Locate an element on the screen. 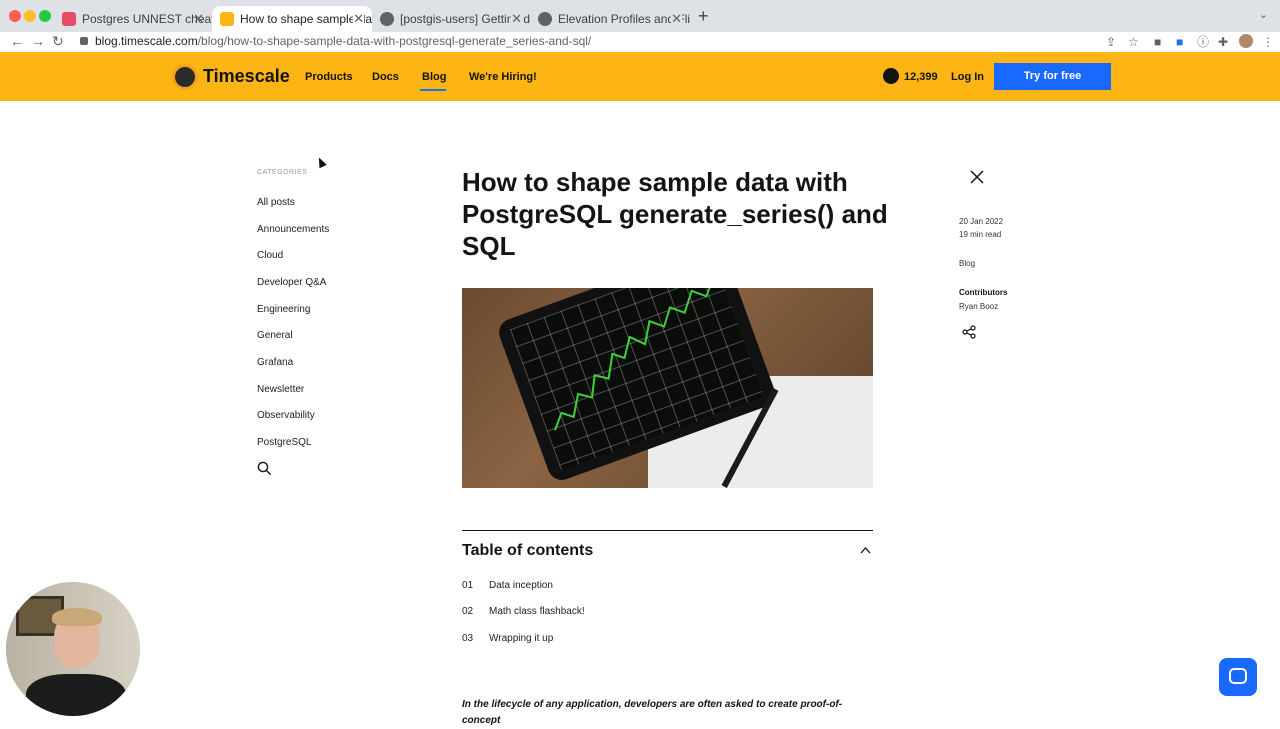 This screenshot has width=1280, height=729. category-link: Cloud is located at coordinates (270, 255).